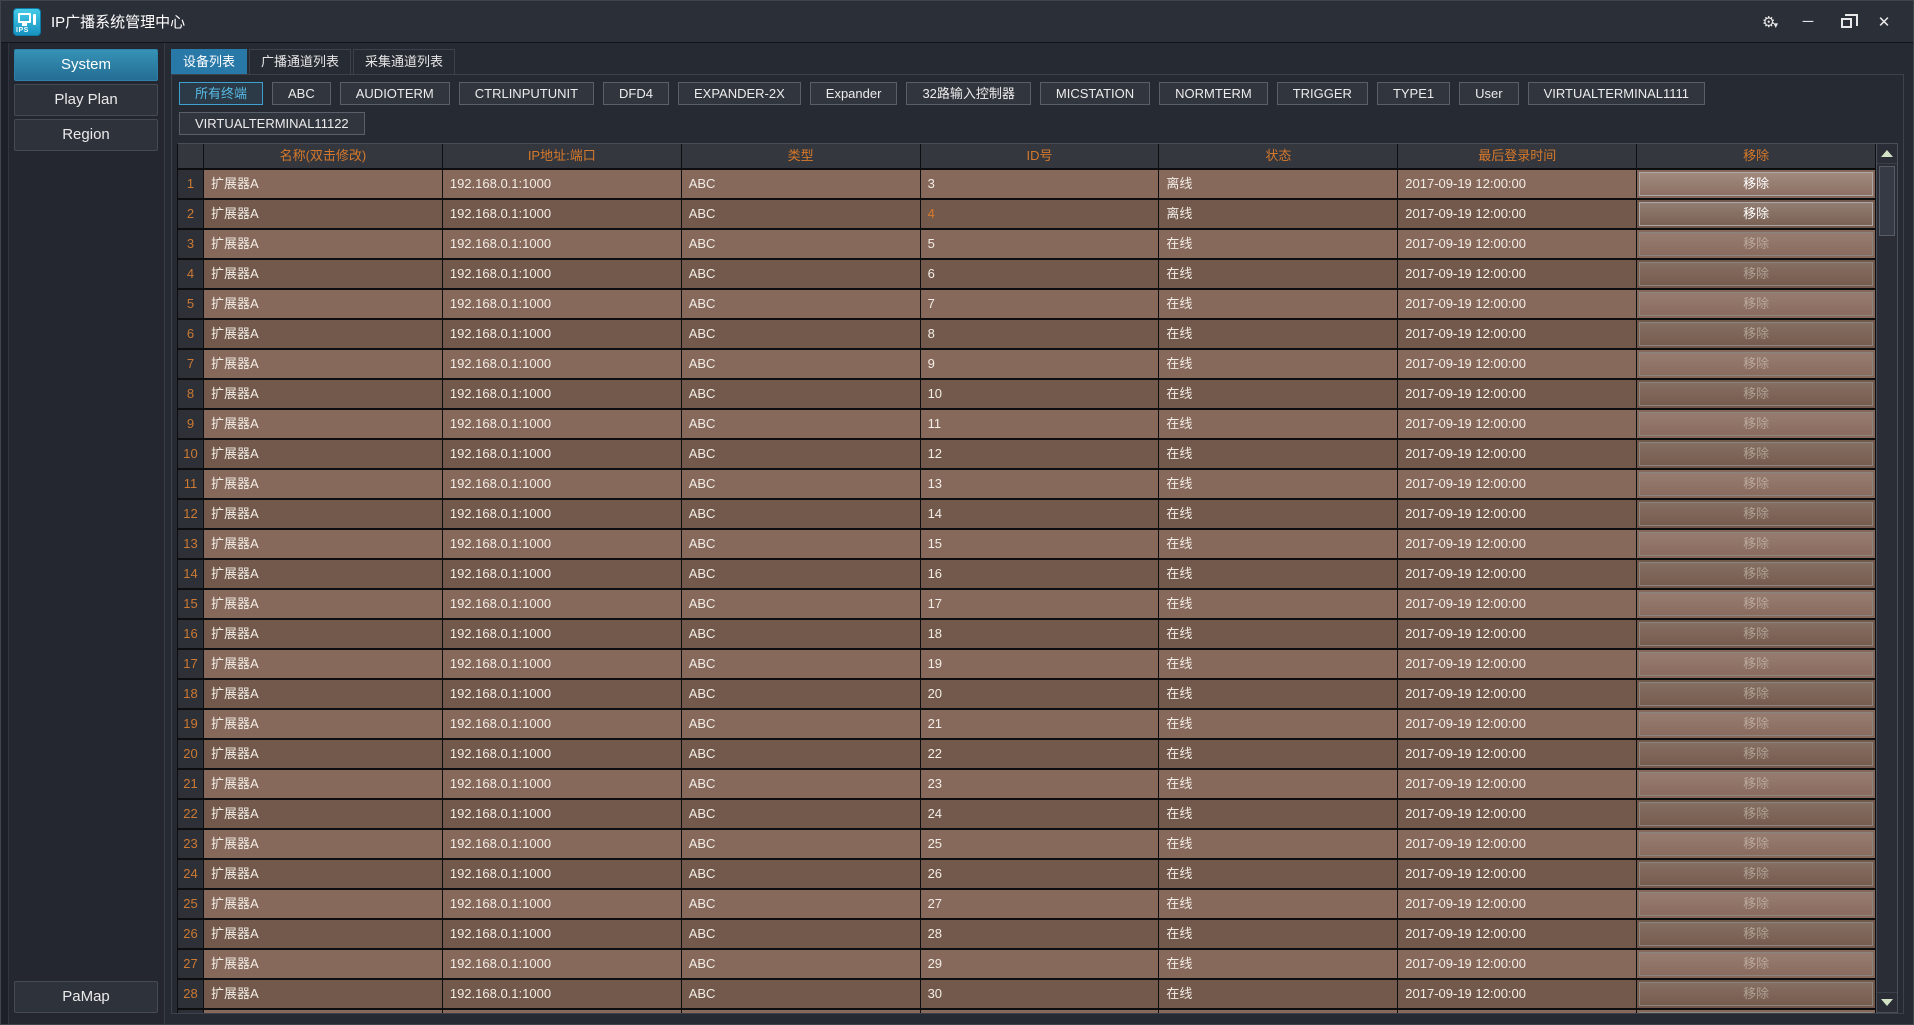 The image size is (1914, 1025). Describe the element at coordinates (1616, 93) in the screenshot. I see `filter-button-virtualterminal1111: VIRTUALTERMINAL1111` at that location.